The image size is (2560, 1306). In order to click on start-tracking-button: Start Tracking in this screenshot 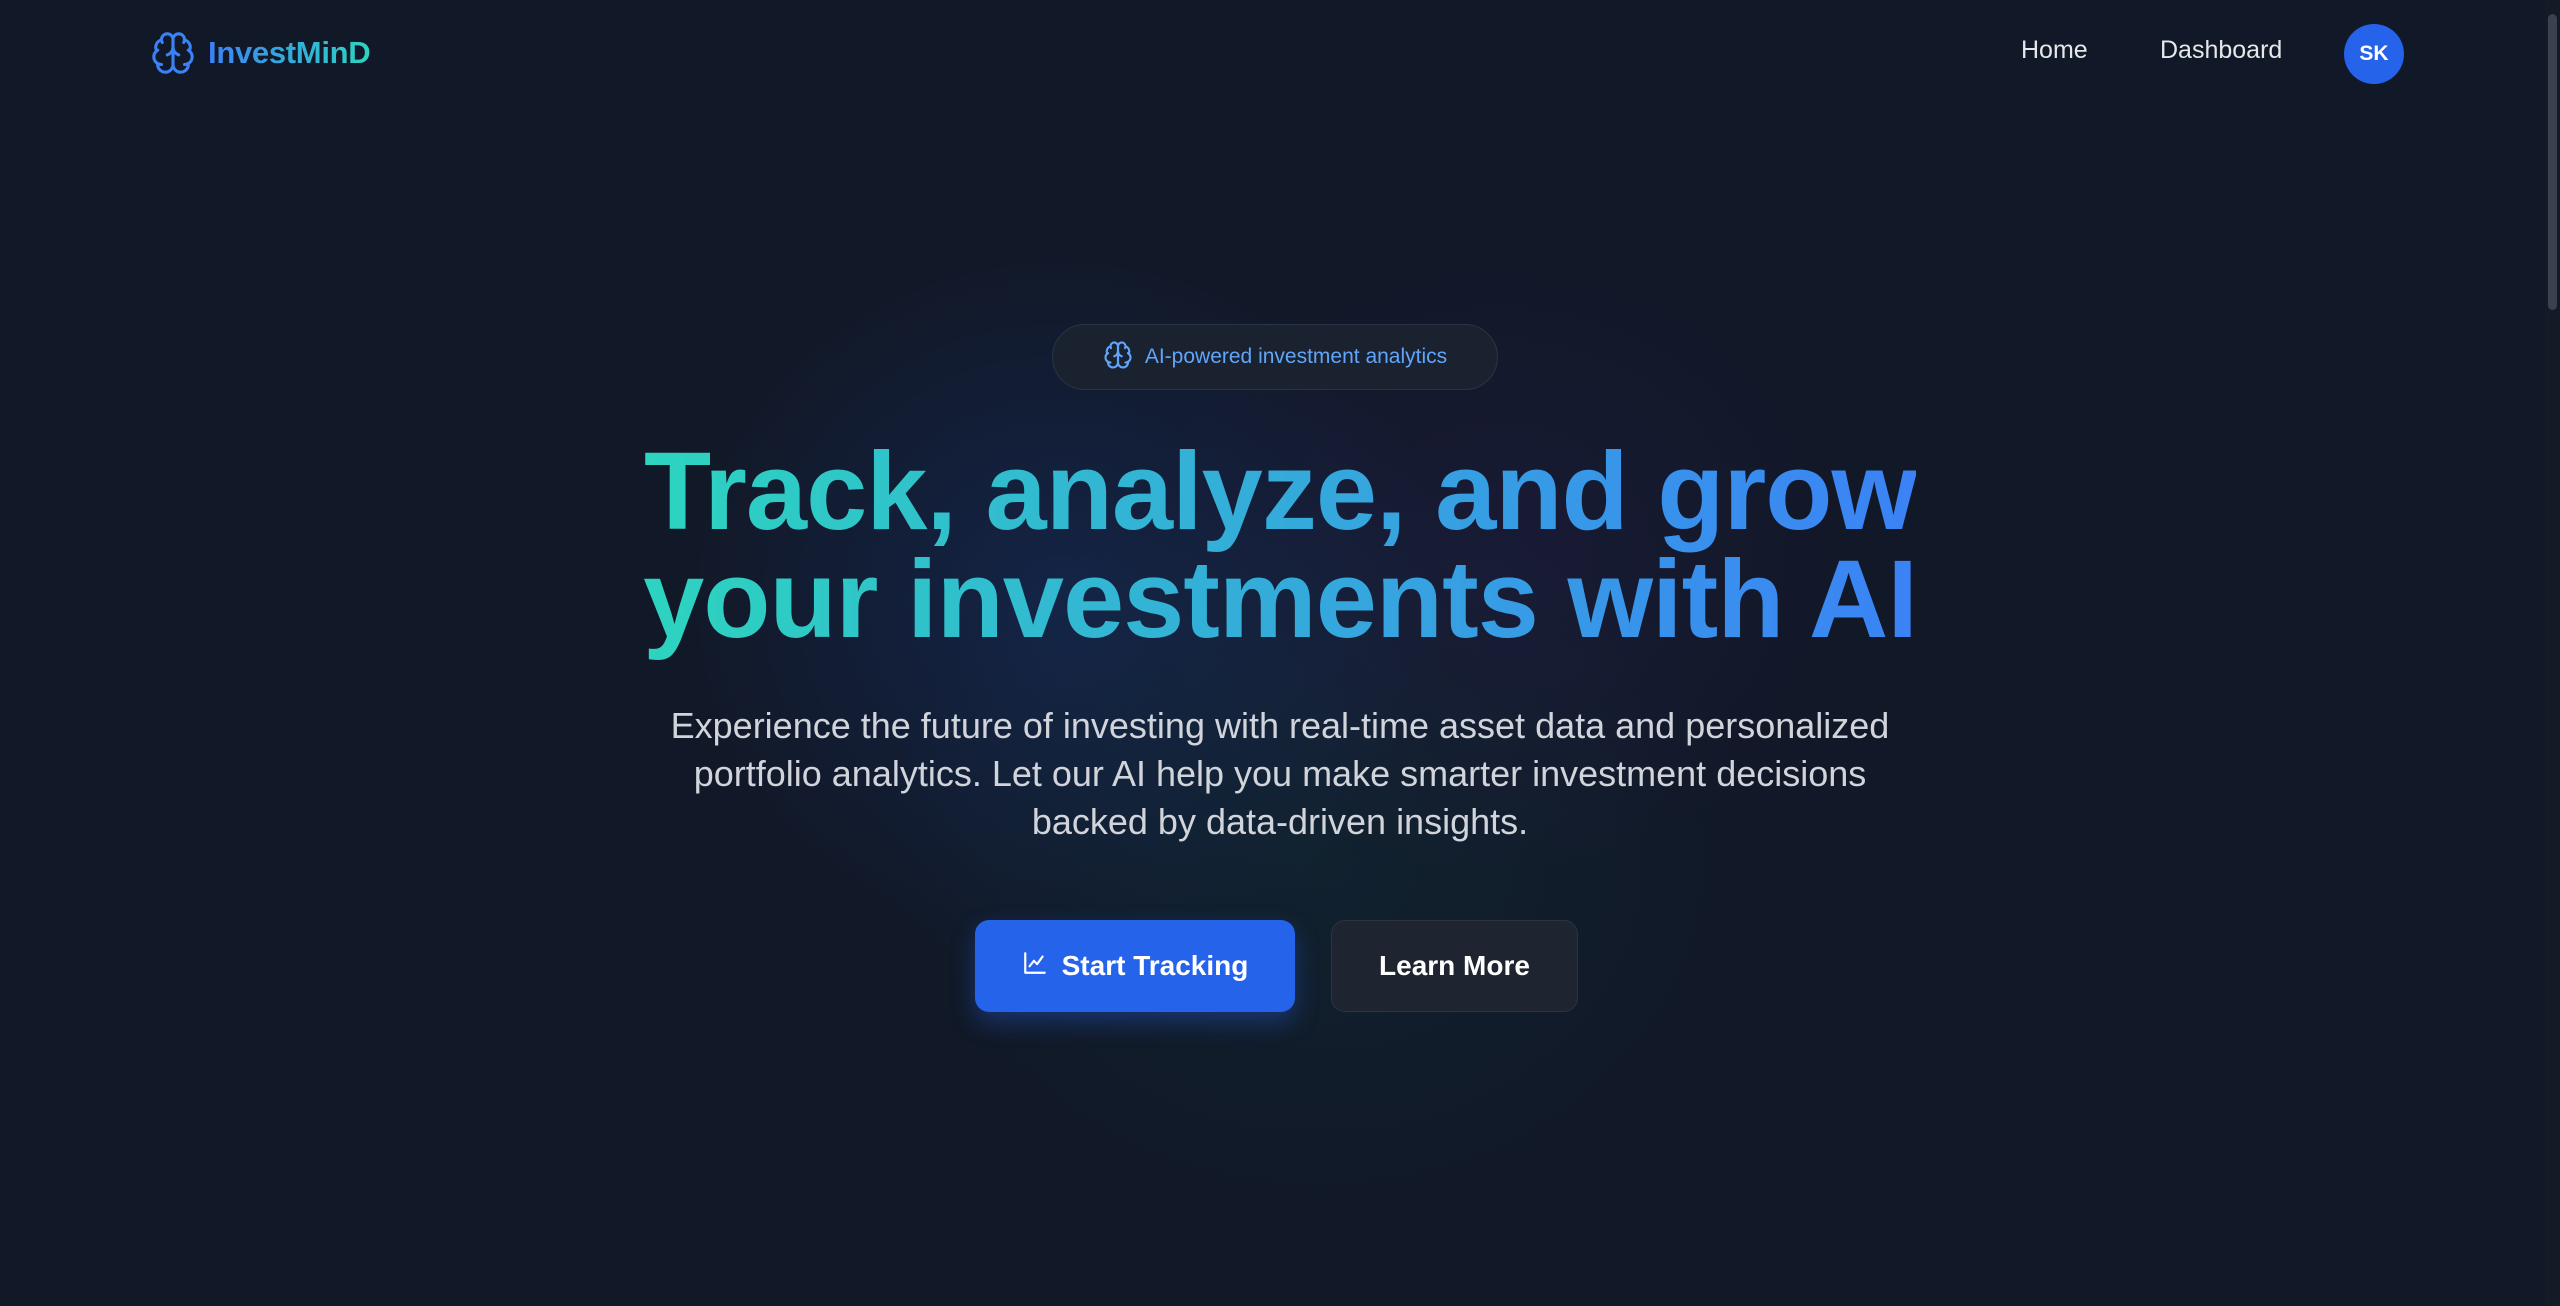, I will do `click(1135, 966)`.